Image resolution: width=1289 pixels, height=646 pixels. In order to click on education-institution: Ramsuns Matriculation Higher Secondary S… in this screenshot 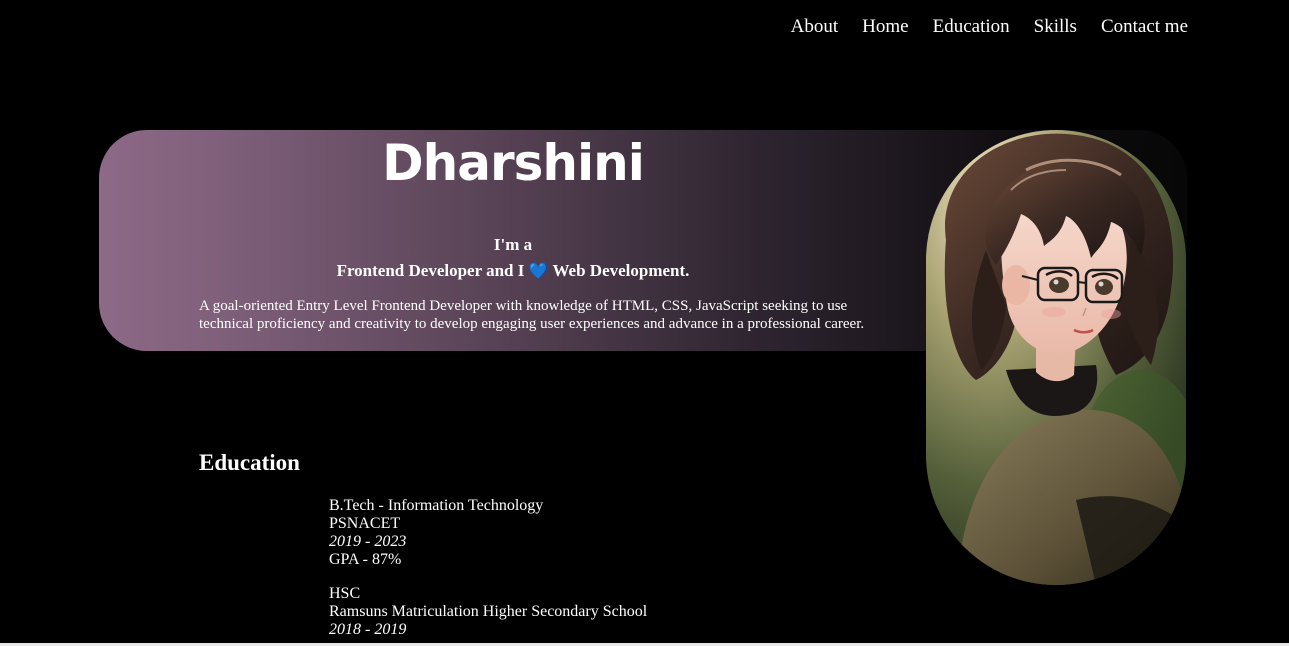, I will do `click(488, 611)`.